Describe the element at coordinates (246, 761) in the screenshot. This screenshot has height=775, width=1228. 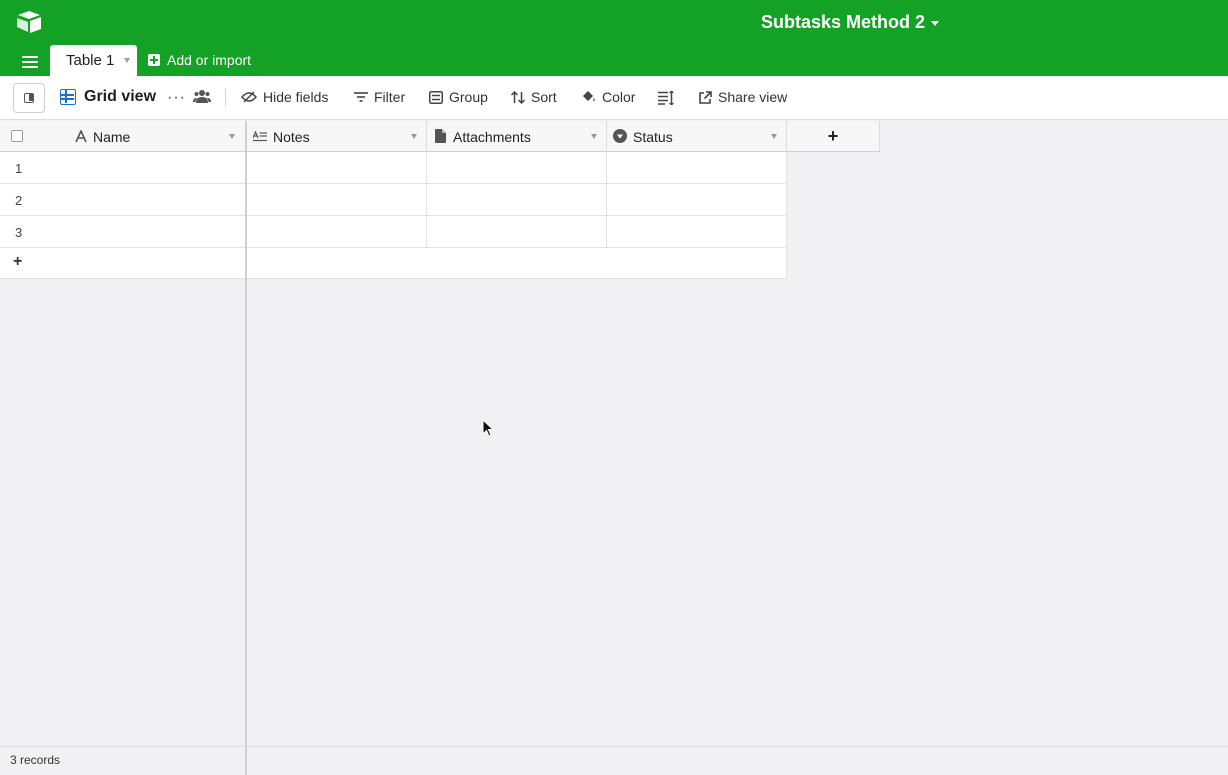
I see `pane-divider` at that location.